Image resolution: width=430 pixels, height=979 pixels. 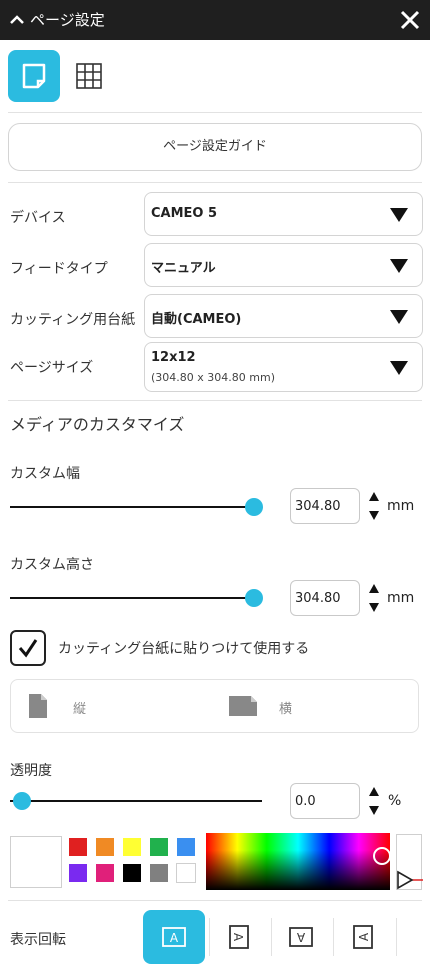 I want to click on rotate-180-icon: A, so click(x=301, y=937).